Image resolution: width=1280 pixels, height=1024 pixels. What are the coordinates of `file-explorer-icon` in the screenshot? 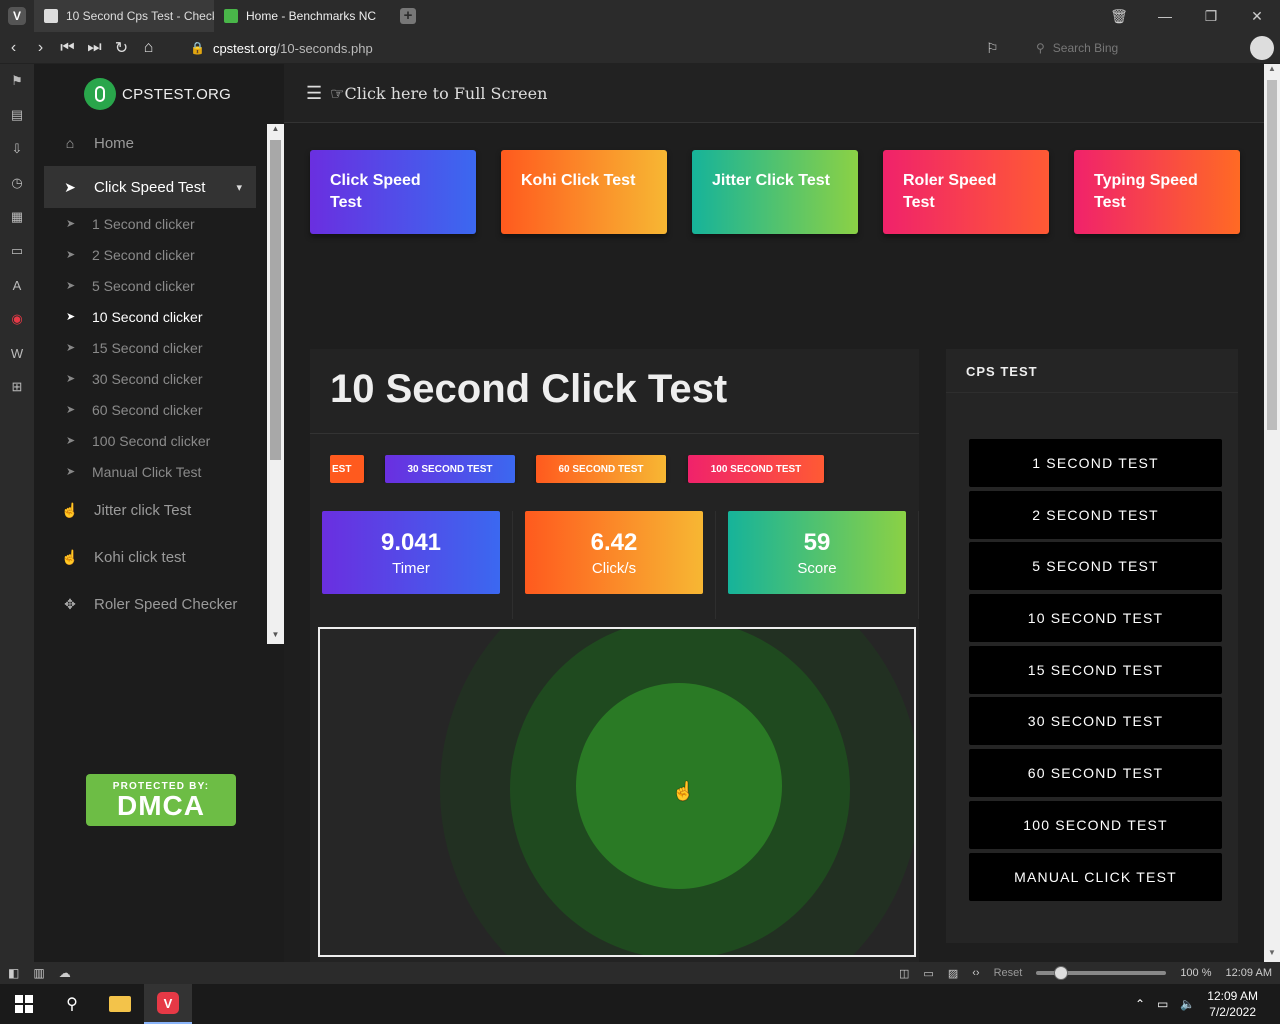 It's located at (120, 1004).